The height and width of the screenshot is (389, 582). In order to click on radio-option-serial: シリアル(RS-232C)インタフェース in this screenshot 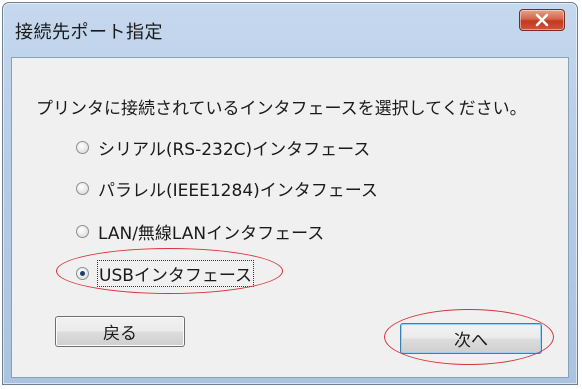, I will do `click(223, 147)`.